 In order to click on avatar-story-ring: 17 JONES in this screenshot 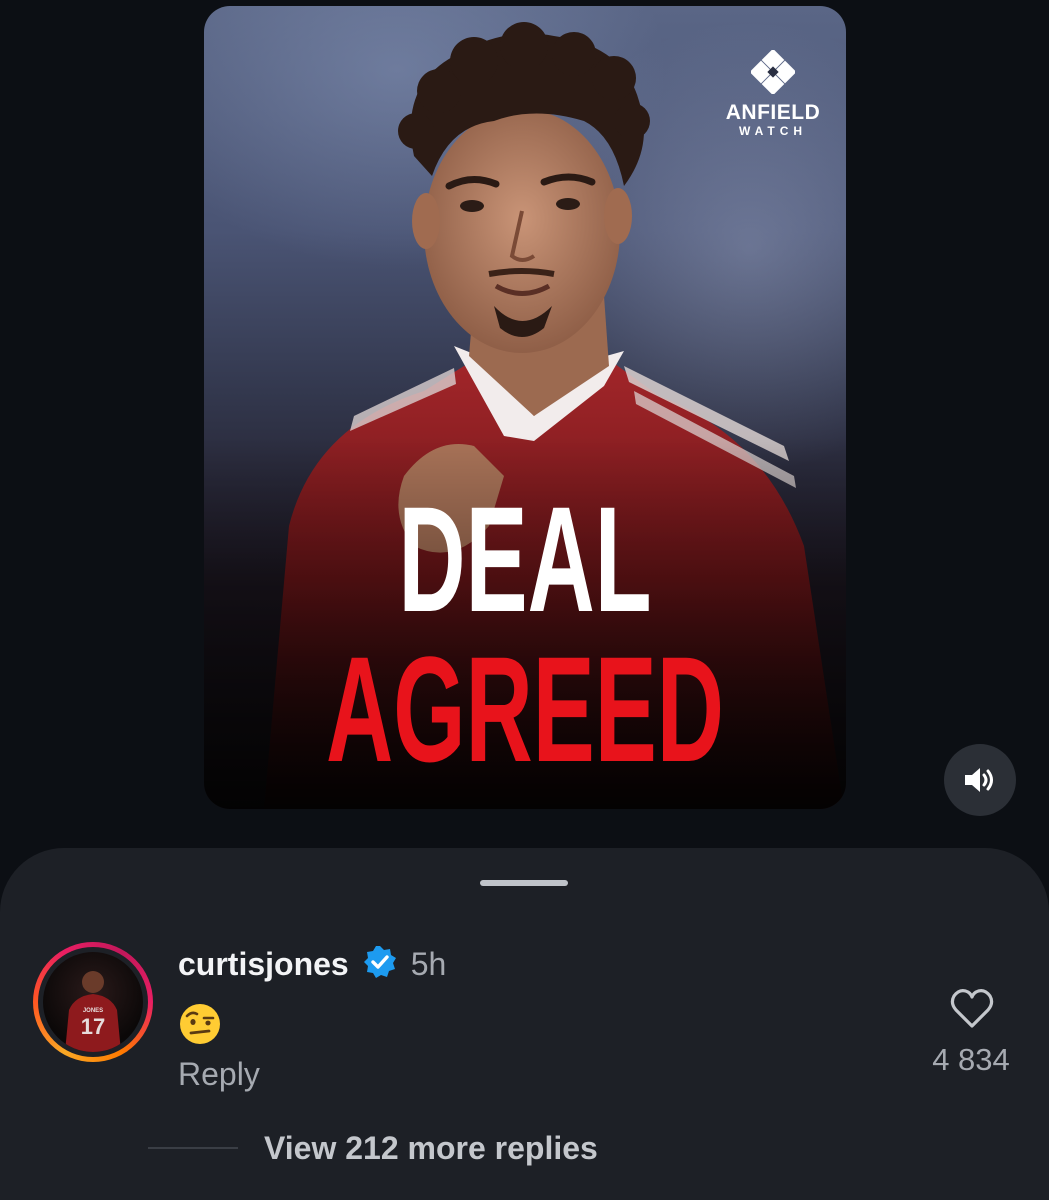, I will do `click(93, 1002)`.